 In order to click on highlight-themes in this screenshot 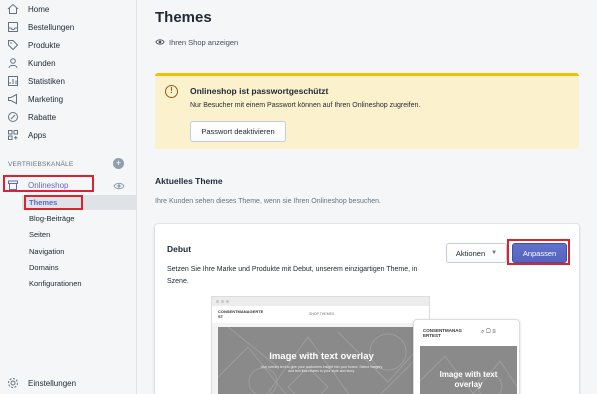, I will do `click(53, 202)`.